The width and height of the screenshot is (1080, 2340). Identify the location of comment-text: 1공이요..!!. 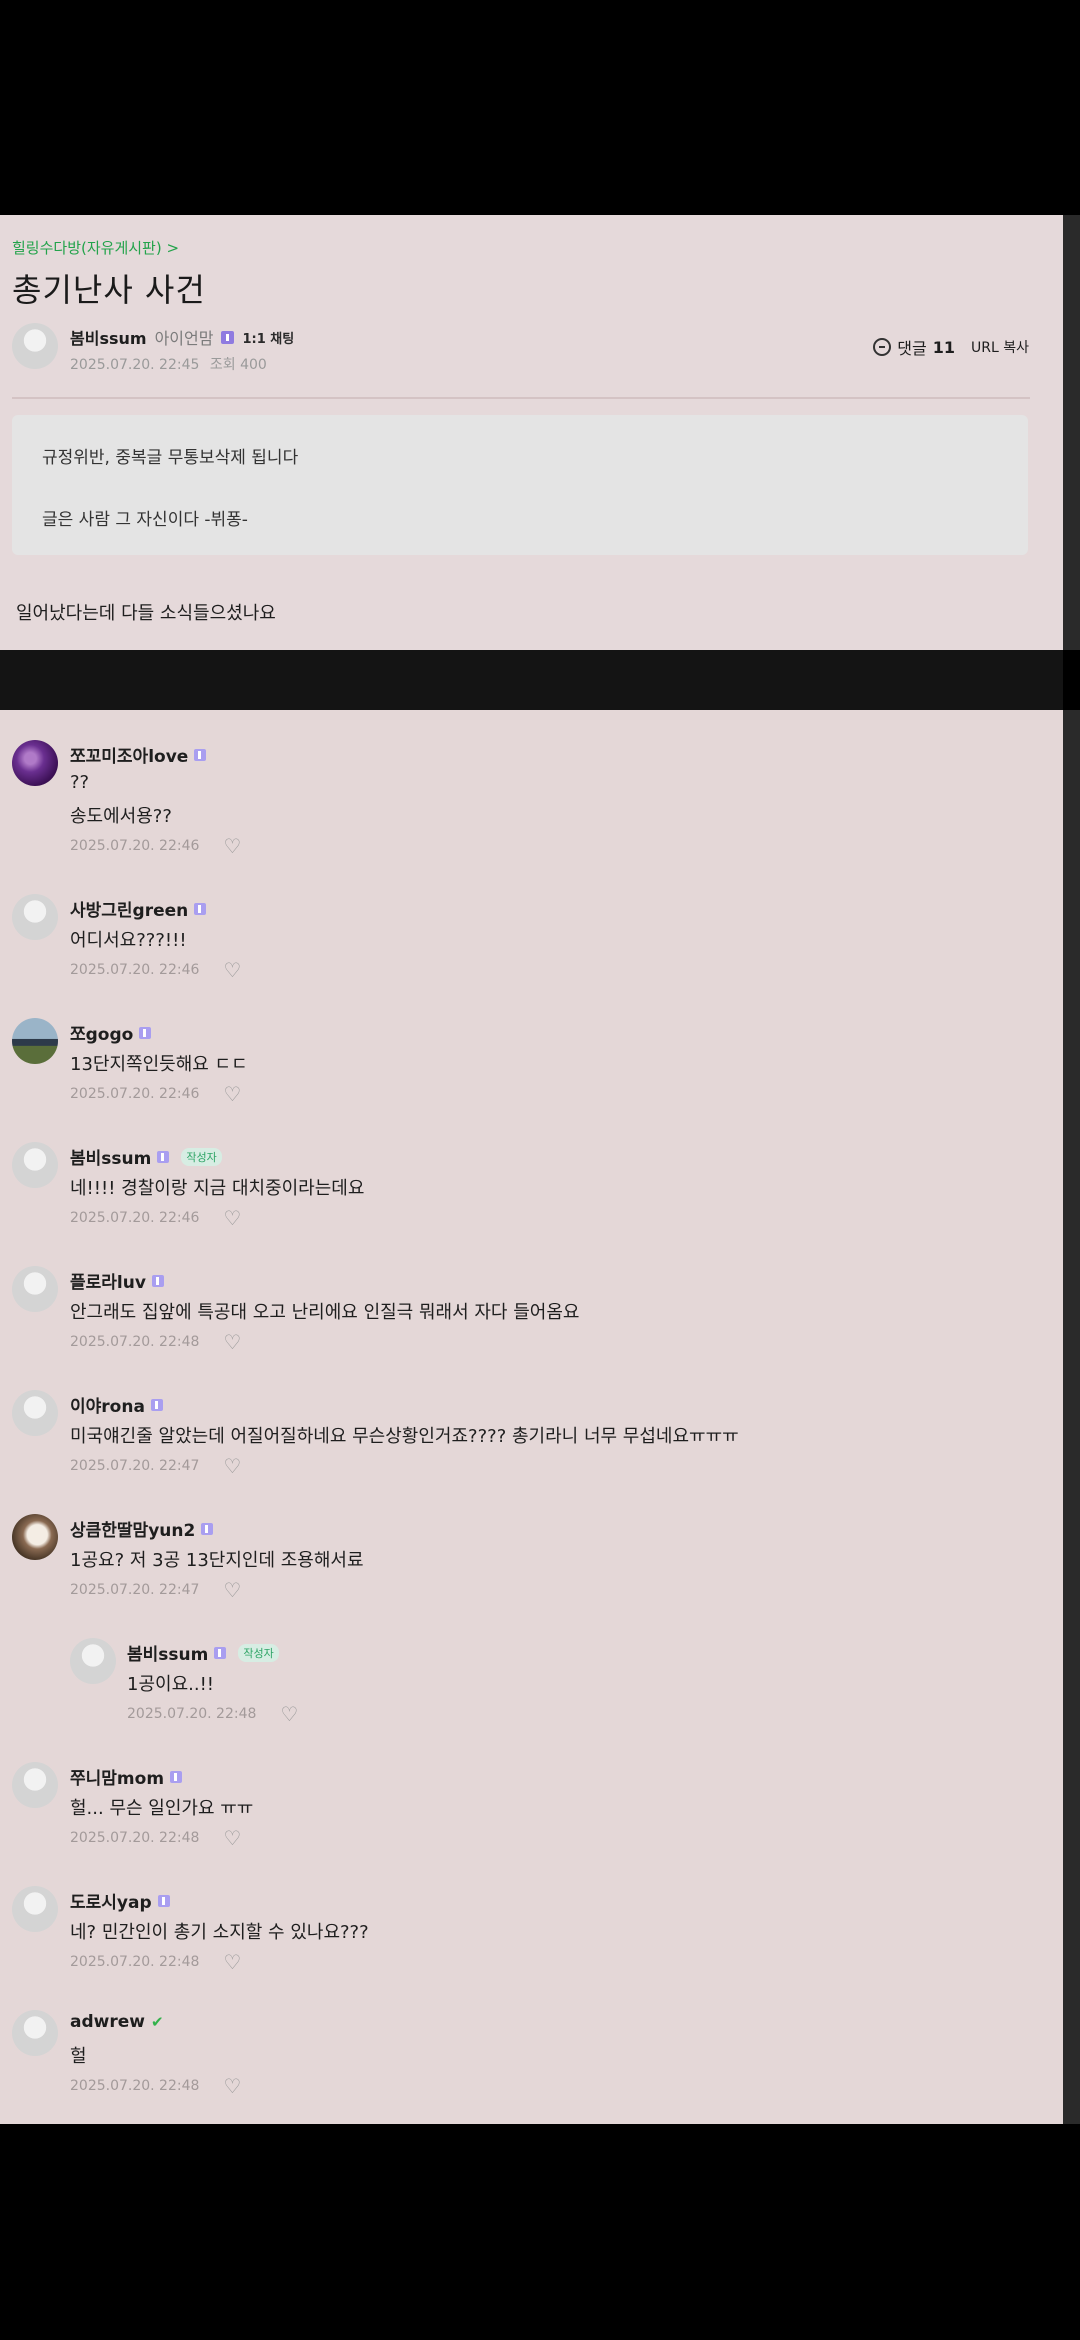
(171, 1684).